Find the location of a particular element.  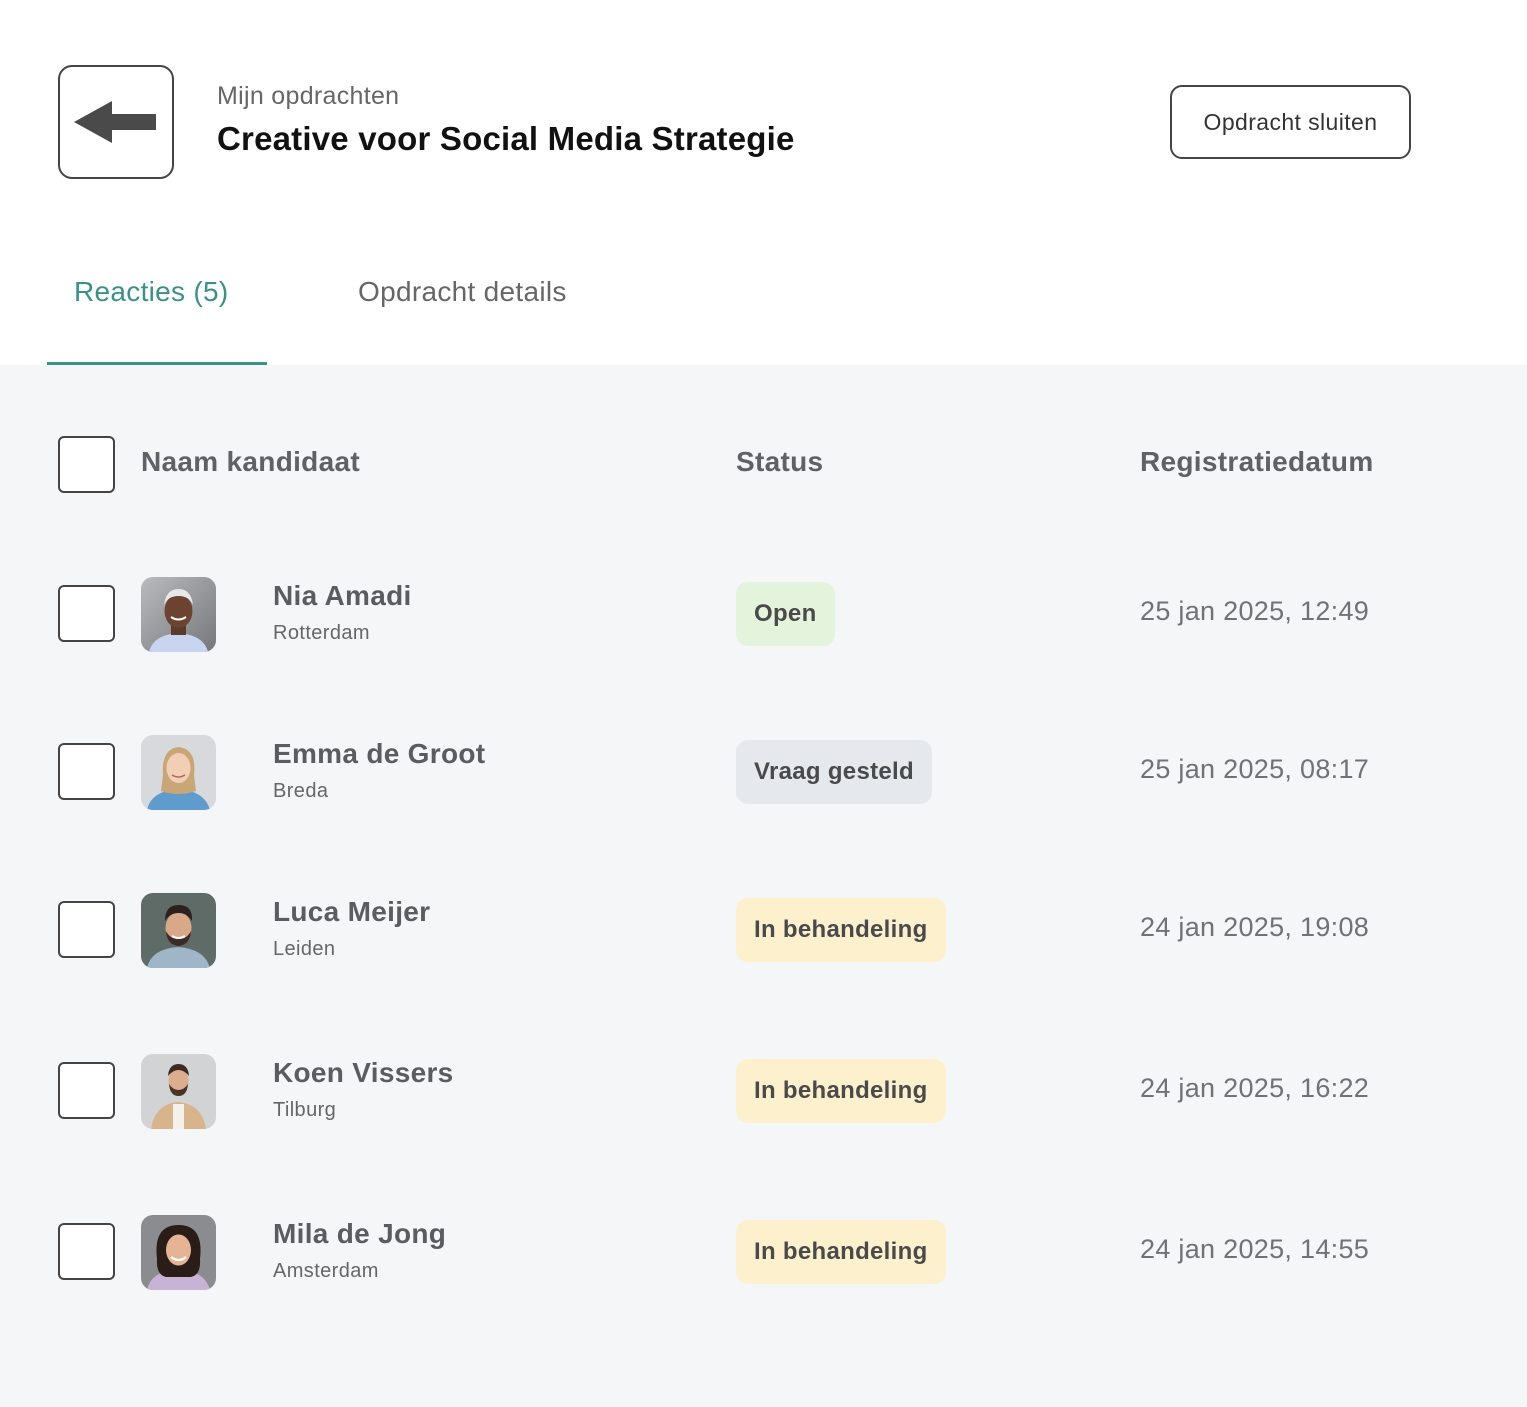

status-badge: Open is located at coordinates (785, 614).